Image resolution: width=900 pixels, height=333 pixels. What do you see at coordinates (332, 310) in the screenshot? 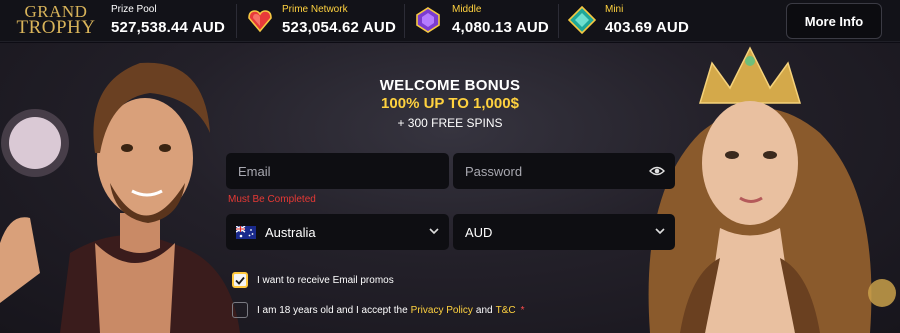
I see `terms-prefix: I am 18 years old and I accept the` at bounding box center [332, 310].